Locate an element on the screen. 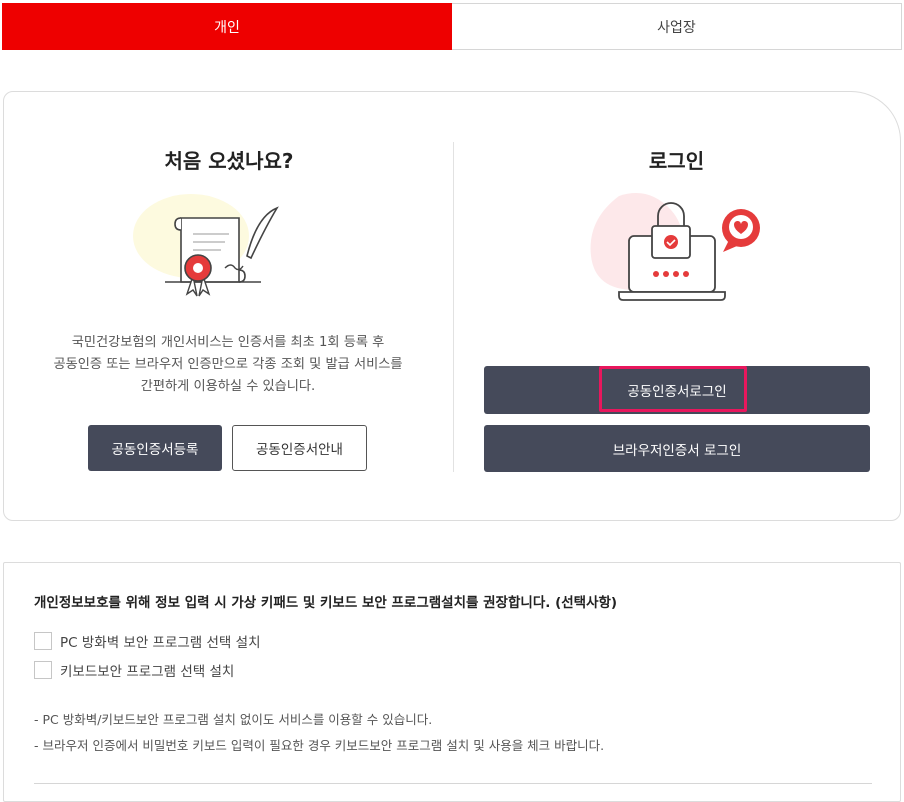  login-title: 로그인 is located at coordinates (676, 161).